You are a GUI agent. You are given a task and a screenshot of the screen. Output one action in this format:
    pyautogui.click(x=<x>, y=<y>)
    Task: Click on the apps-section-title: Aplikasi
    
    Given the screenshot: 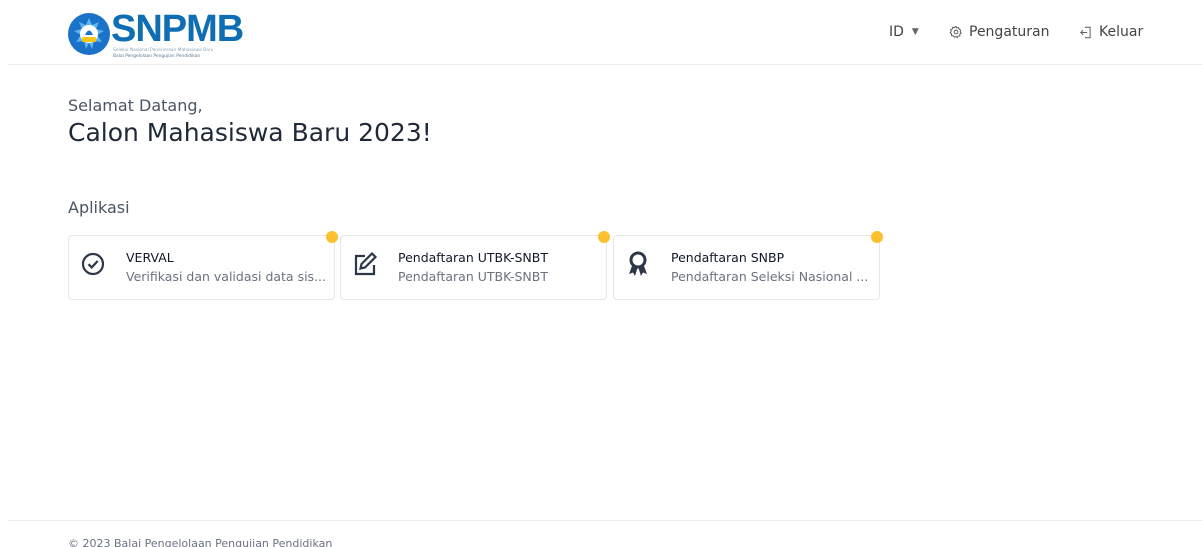 What is the action you would take?
    pyautogui.click(x=99, y=207)
    